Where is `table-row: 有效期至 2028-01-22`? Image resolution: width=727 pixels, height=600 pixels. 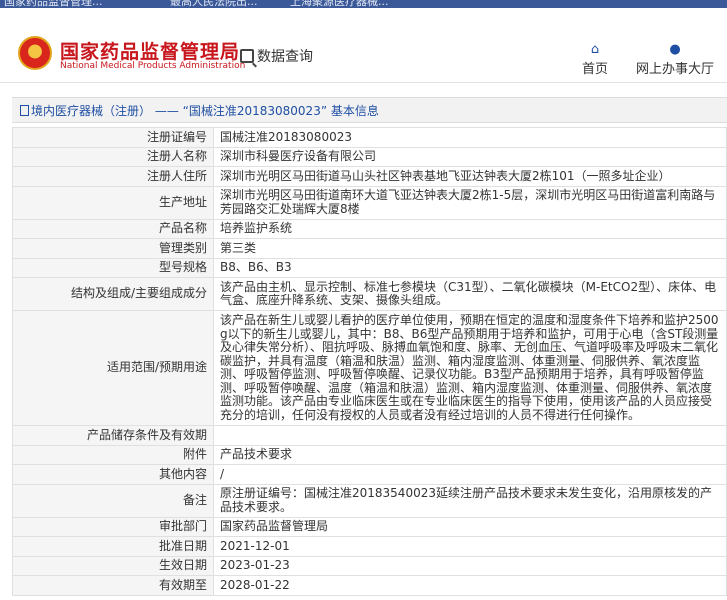 table-row: 有效期至 2028-01-22 is located at coordinates (369, 585).